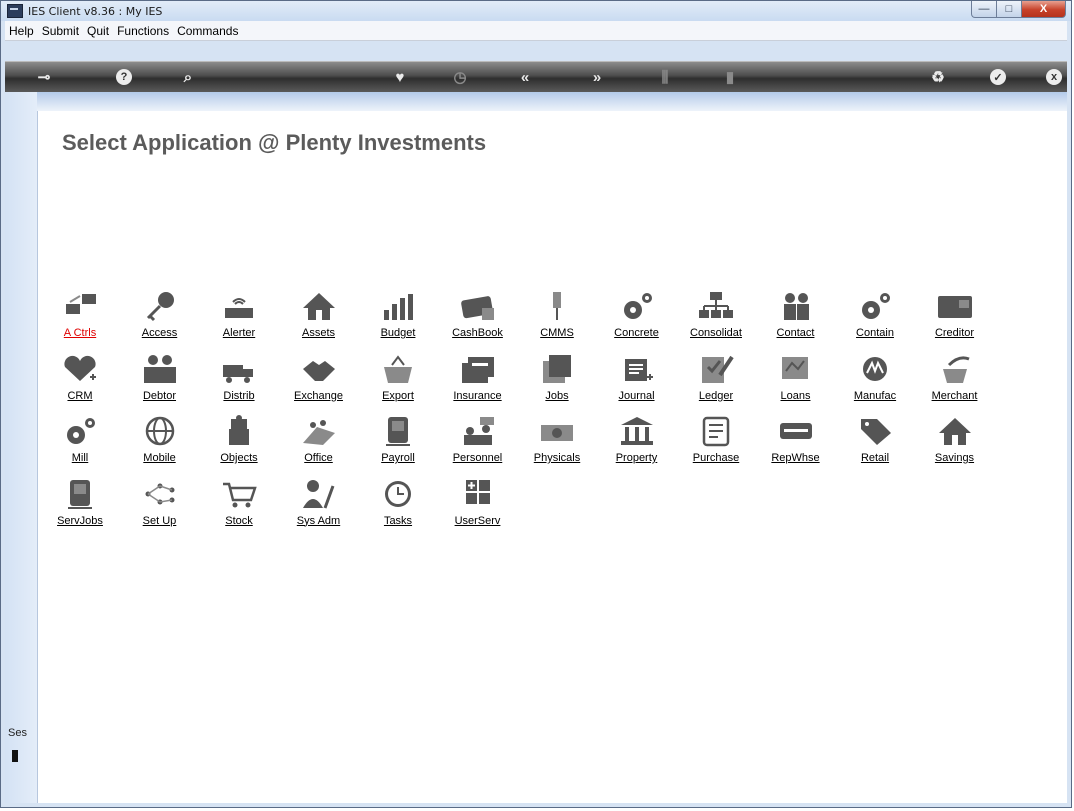  What do you see at coordinates (716, 396) in the screenshot?
I see `app-label: Ledger` at bounding box center [716, 396].